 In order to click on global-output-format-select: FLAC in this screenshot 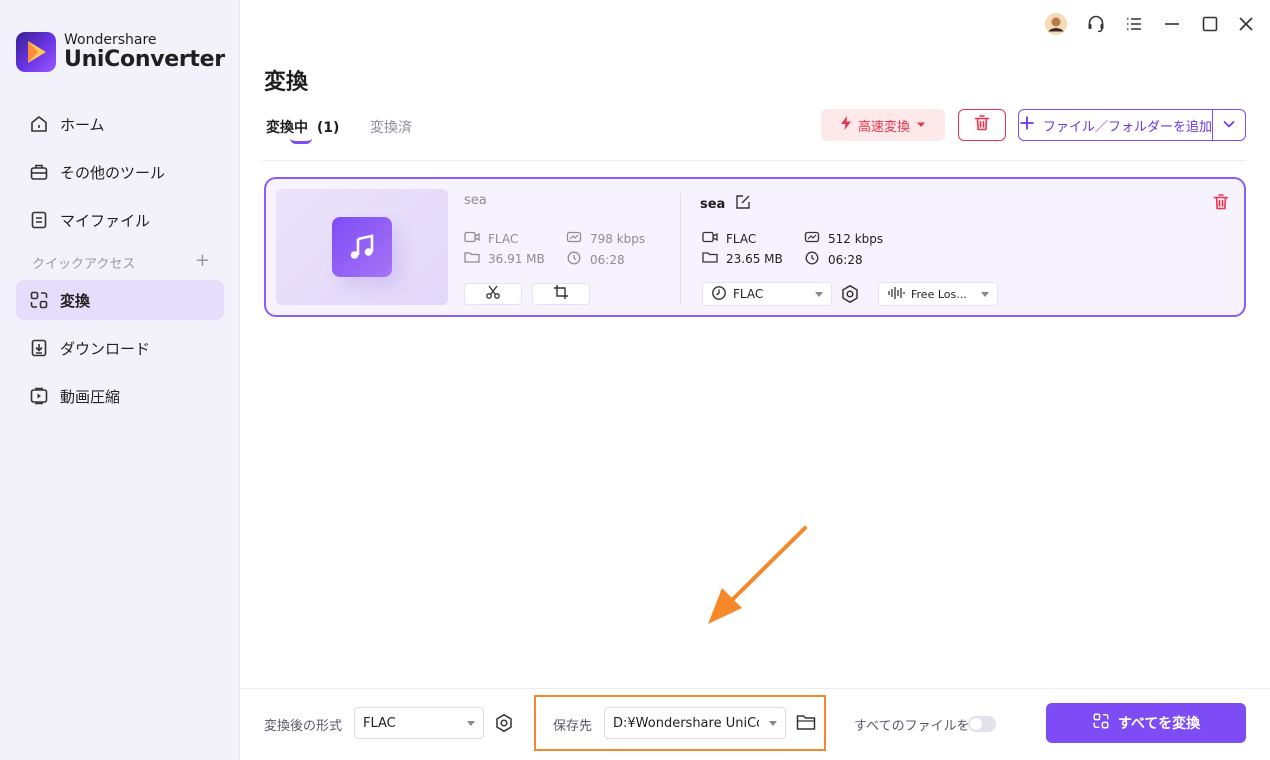, I will do `click(419, 723)`.